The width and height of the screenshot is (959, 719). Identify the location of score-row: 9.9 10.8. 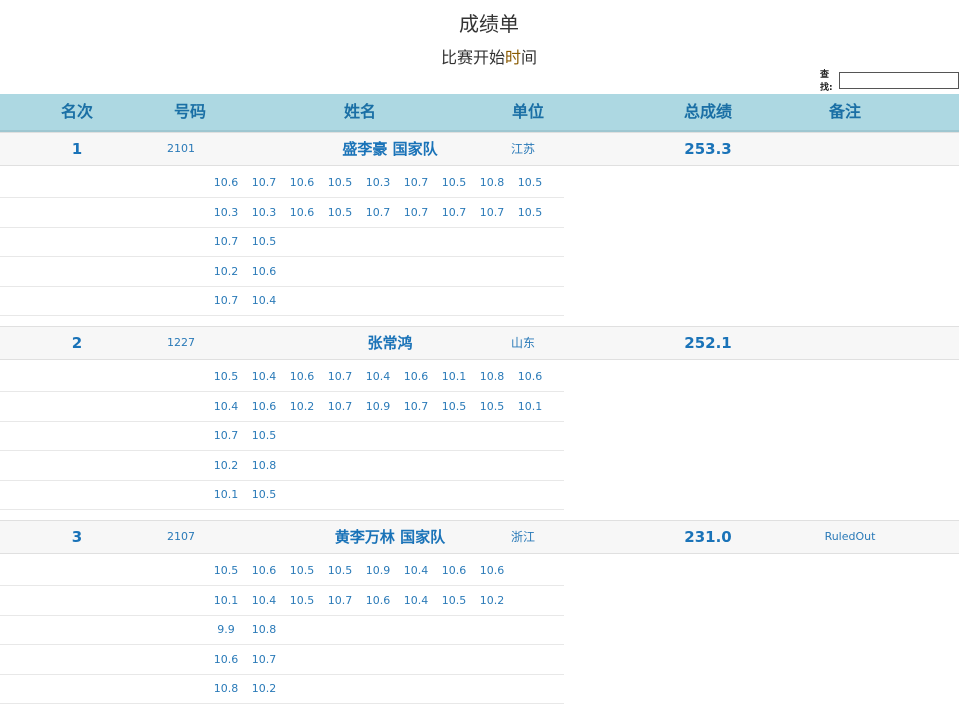
(282, 630).